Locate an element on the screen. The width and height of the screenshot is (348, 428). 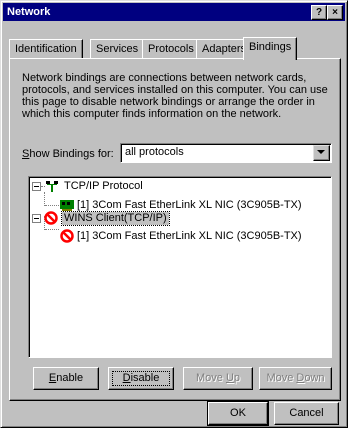
protocol-icon is located at coordinates (52, 186).